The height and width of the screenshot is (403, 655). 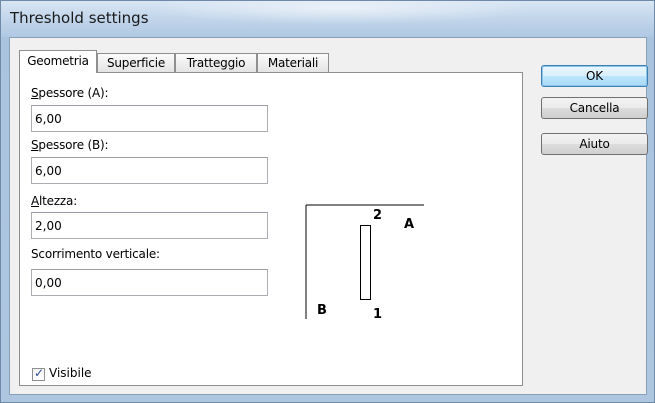 What do you see at coordinates (409, 224) in the screenshot?
I see `diagram-label-a: A` at bounding box center [409, 224].